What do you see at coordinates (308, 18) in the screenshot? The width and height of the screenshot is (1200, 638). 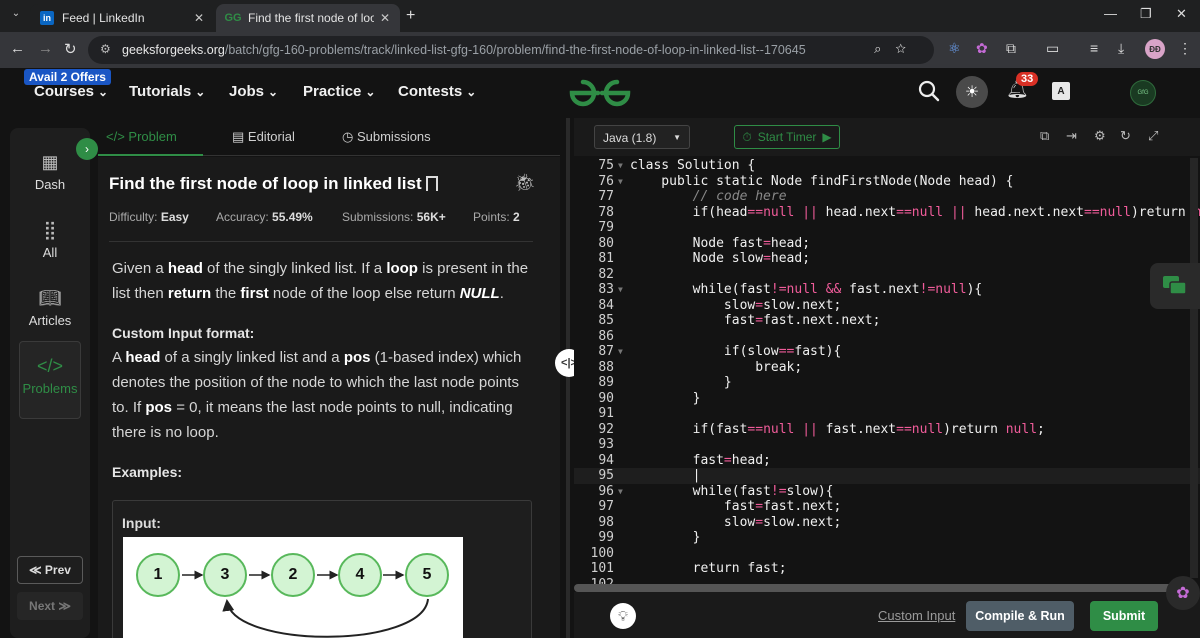 I see `browser-tab-gfg: GG Find the first node of loop in lin ✕` at bounding box center [308, 18].